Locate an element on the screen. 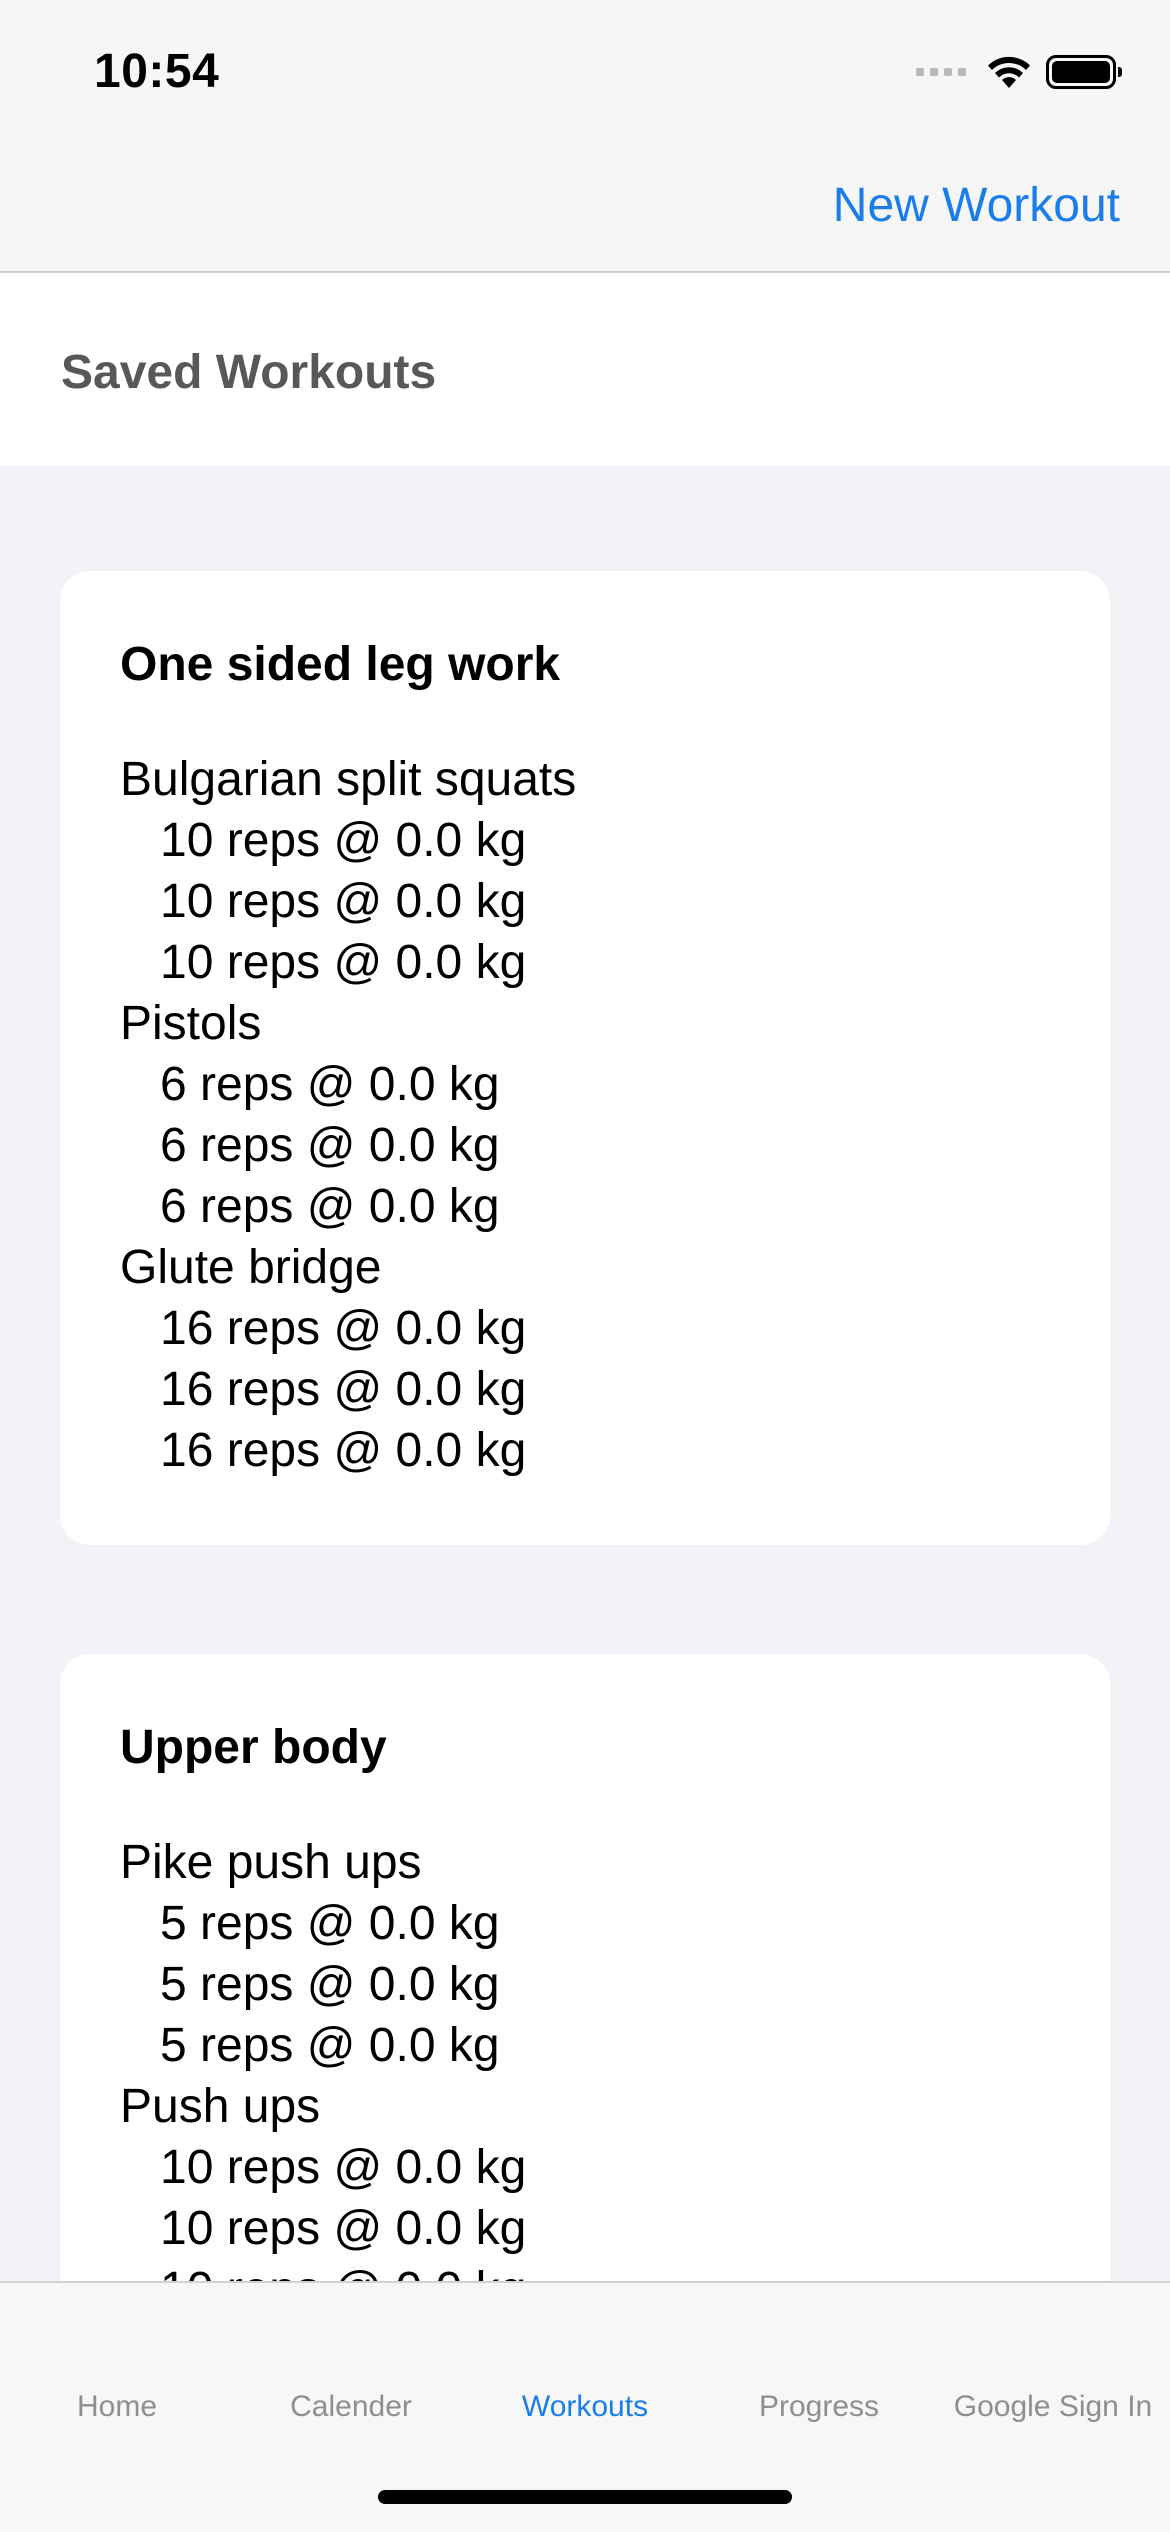 This screenshot has height=2532, width=1170. cellular-signal-icon is located at coordinates (941, 72).